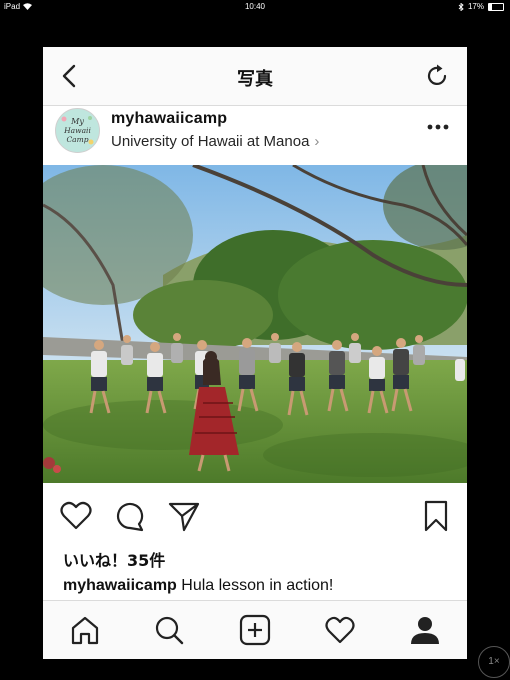 The height and width of the screenshot is (680, 510). Describe the element at coordinates (130, 516) in the screenshot. I see `comment-icon` at that location.